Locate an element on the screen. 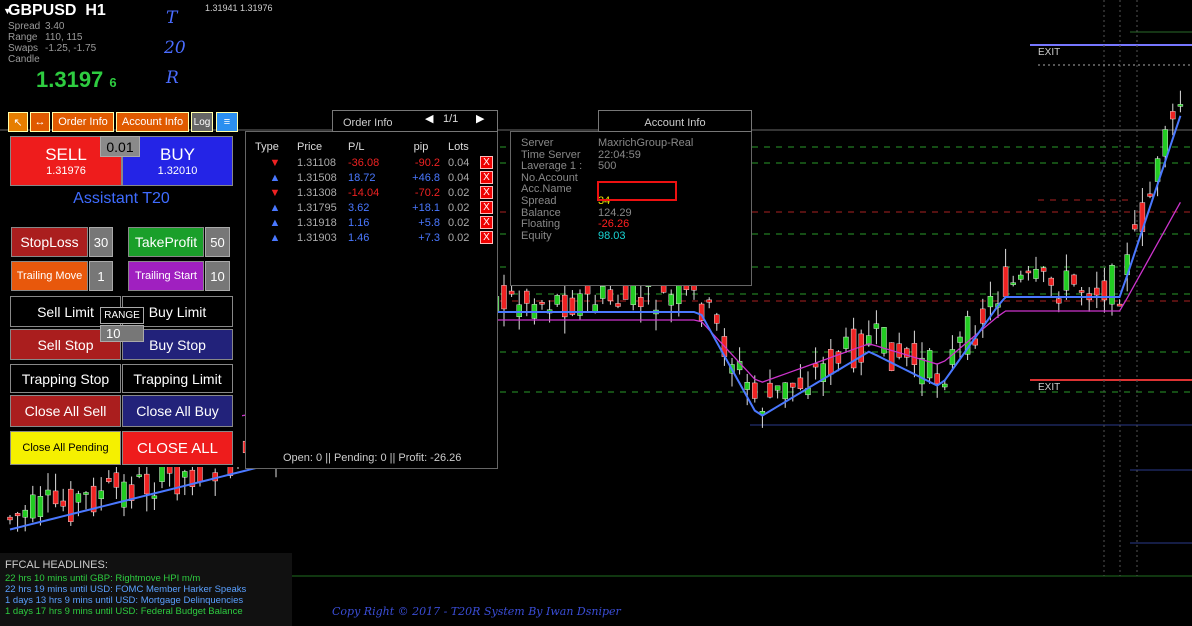 The height and width of the screenshot is (626, 1192). close-all-buy-button: Close All Buy is located at coordinates (177, 411).